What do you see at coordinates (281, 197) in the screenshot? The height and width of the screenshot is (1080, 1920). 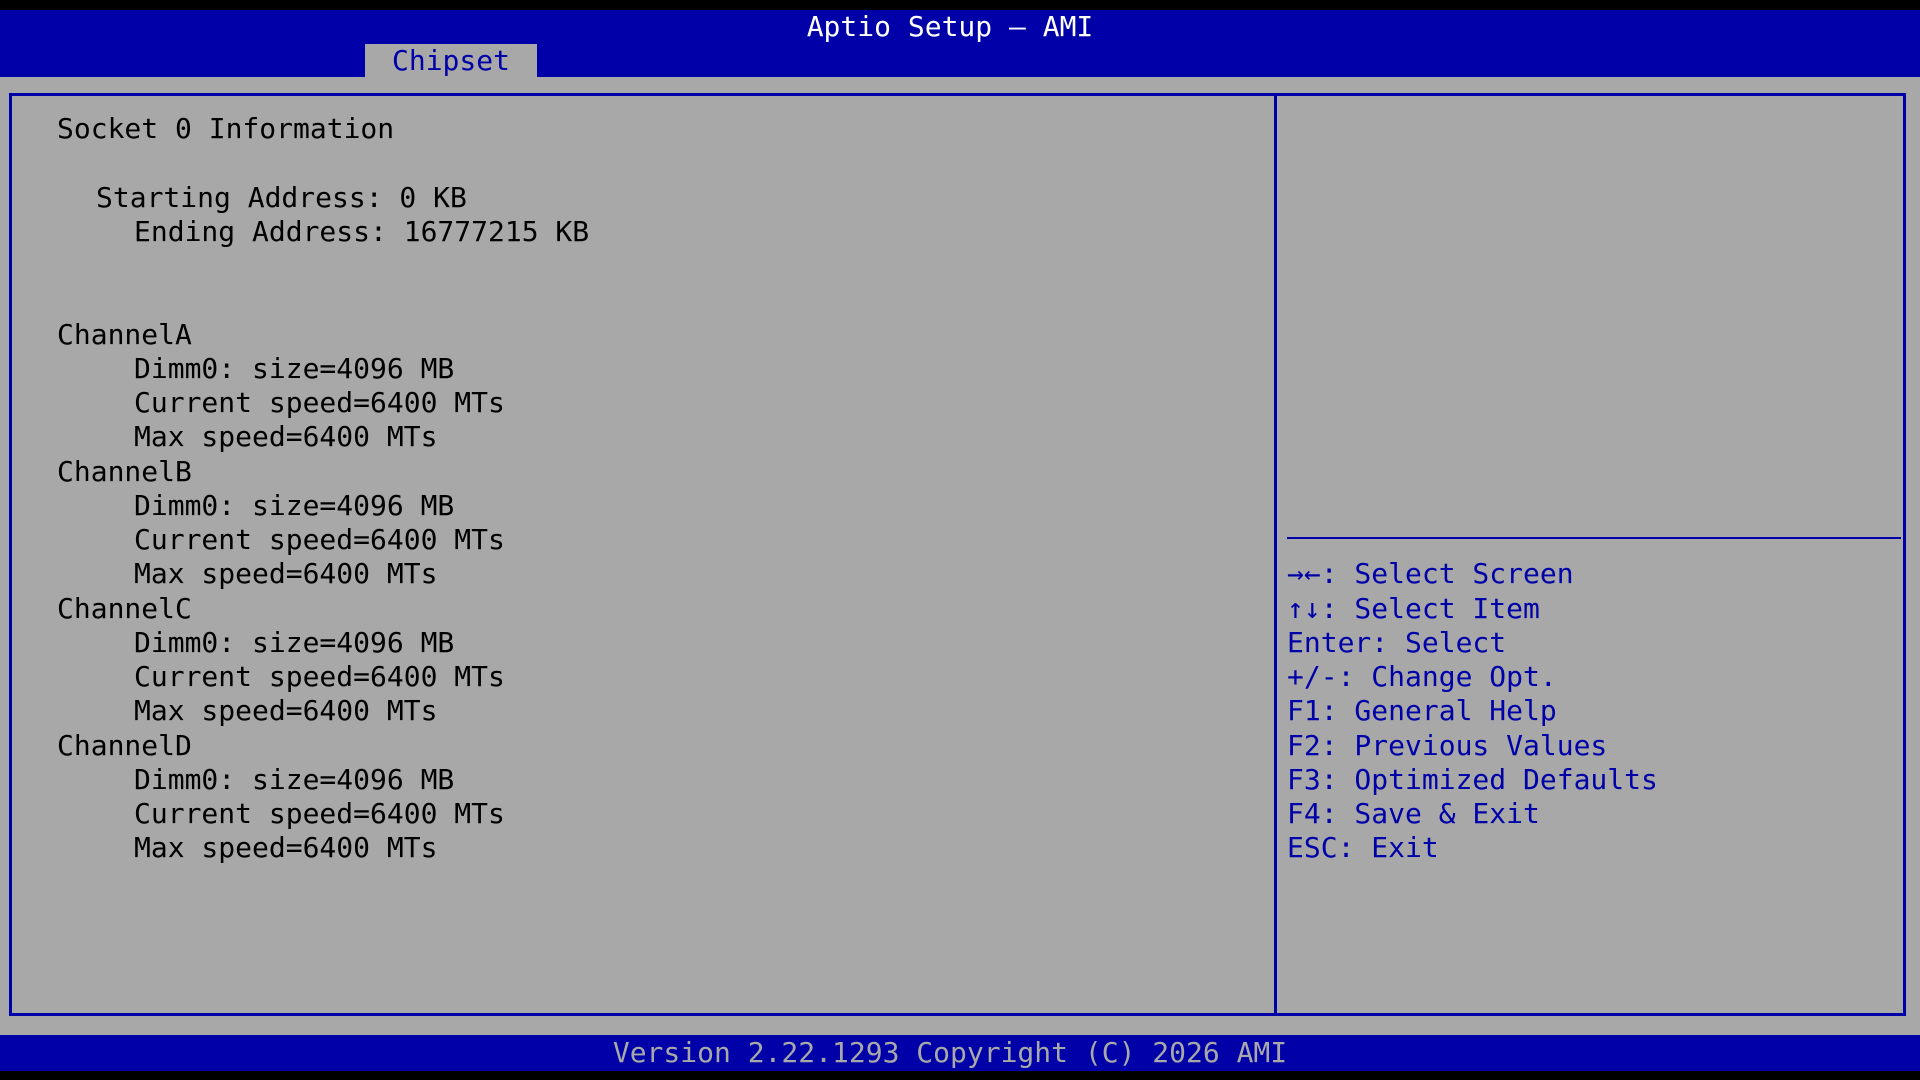 I see `starting-address: Starting Address: 0 KB` at bounding box center [281, 197].